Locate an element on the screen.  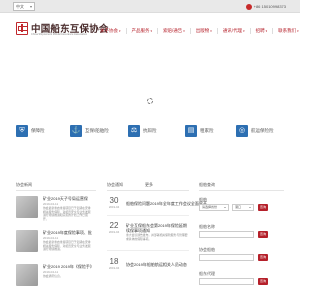
agent-label: 船东代理 is located at coordinates (207, 273).